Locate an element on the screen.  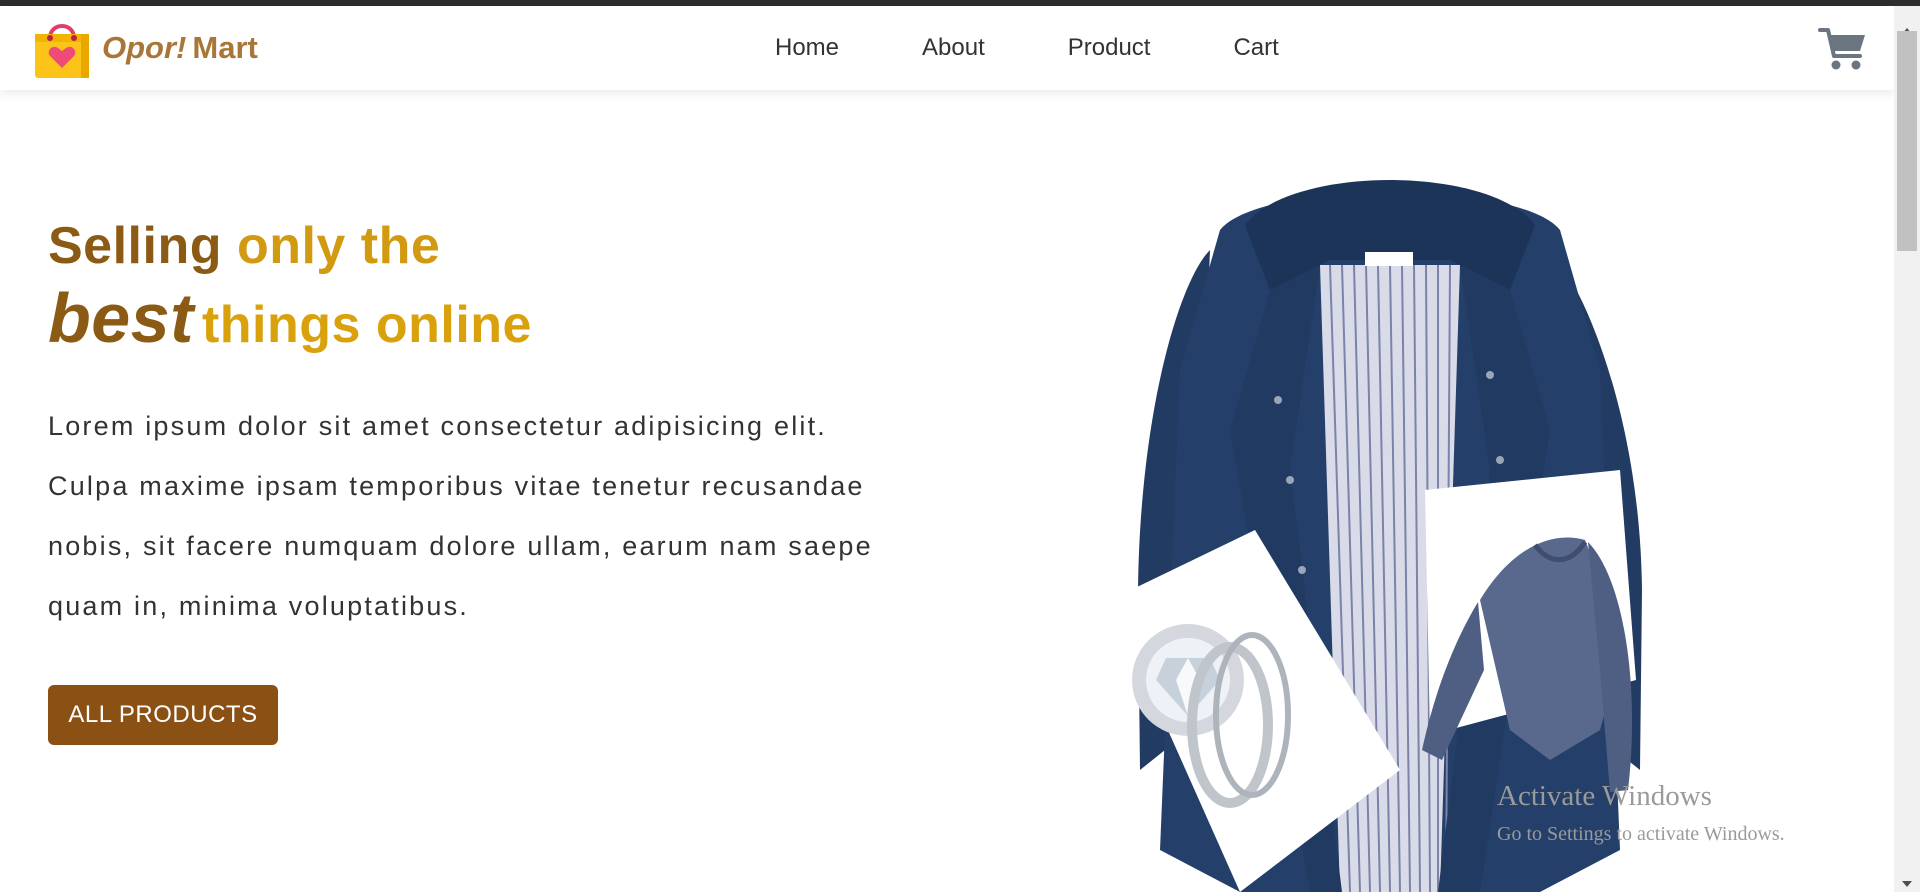
scrollbar-thumb is located at coordinates (1907, 141).